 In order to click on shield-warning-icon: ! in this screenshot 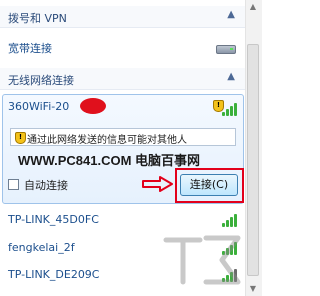, I will do `click(20, 138)`.